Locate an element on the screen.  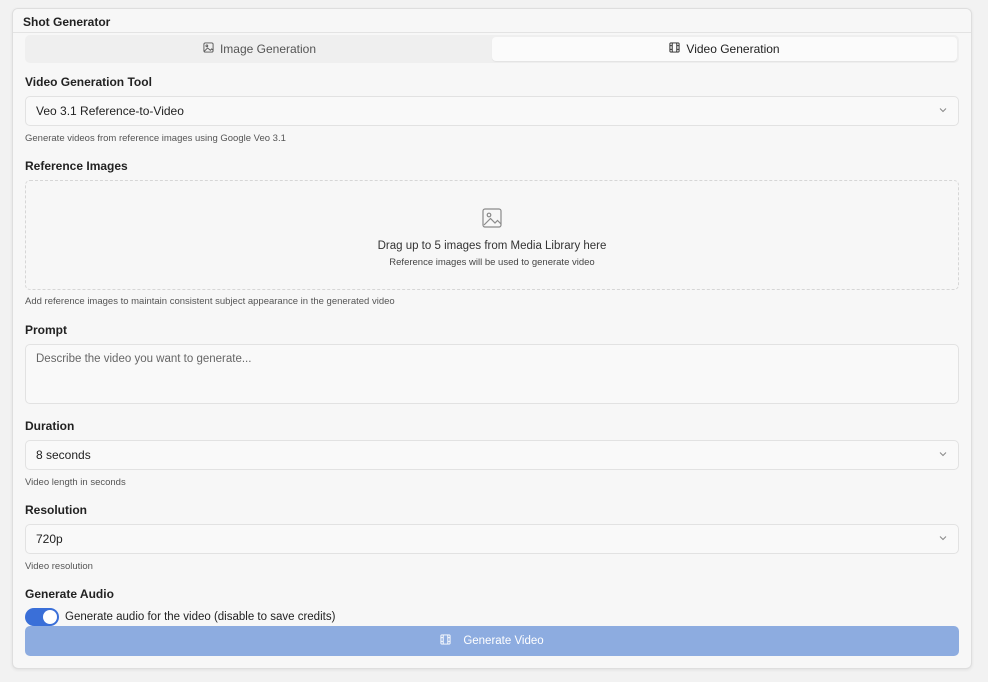
prompt-label: Prompt is located at coordinates (46, 330).